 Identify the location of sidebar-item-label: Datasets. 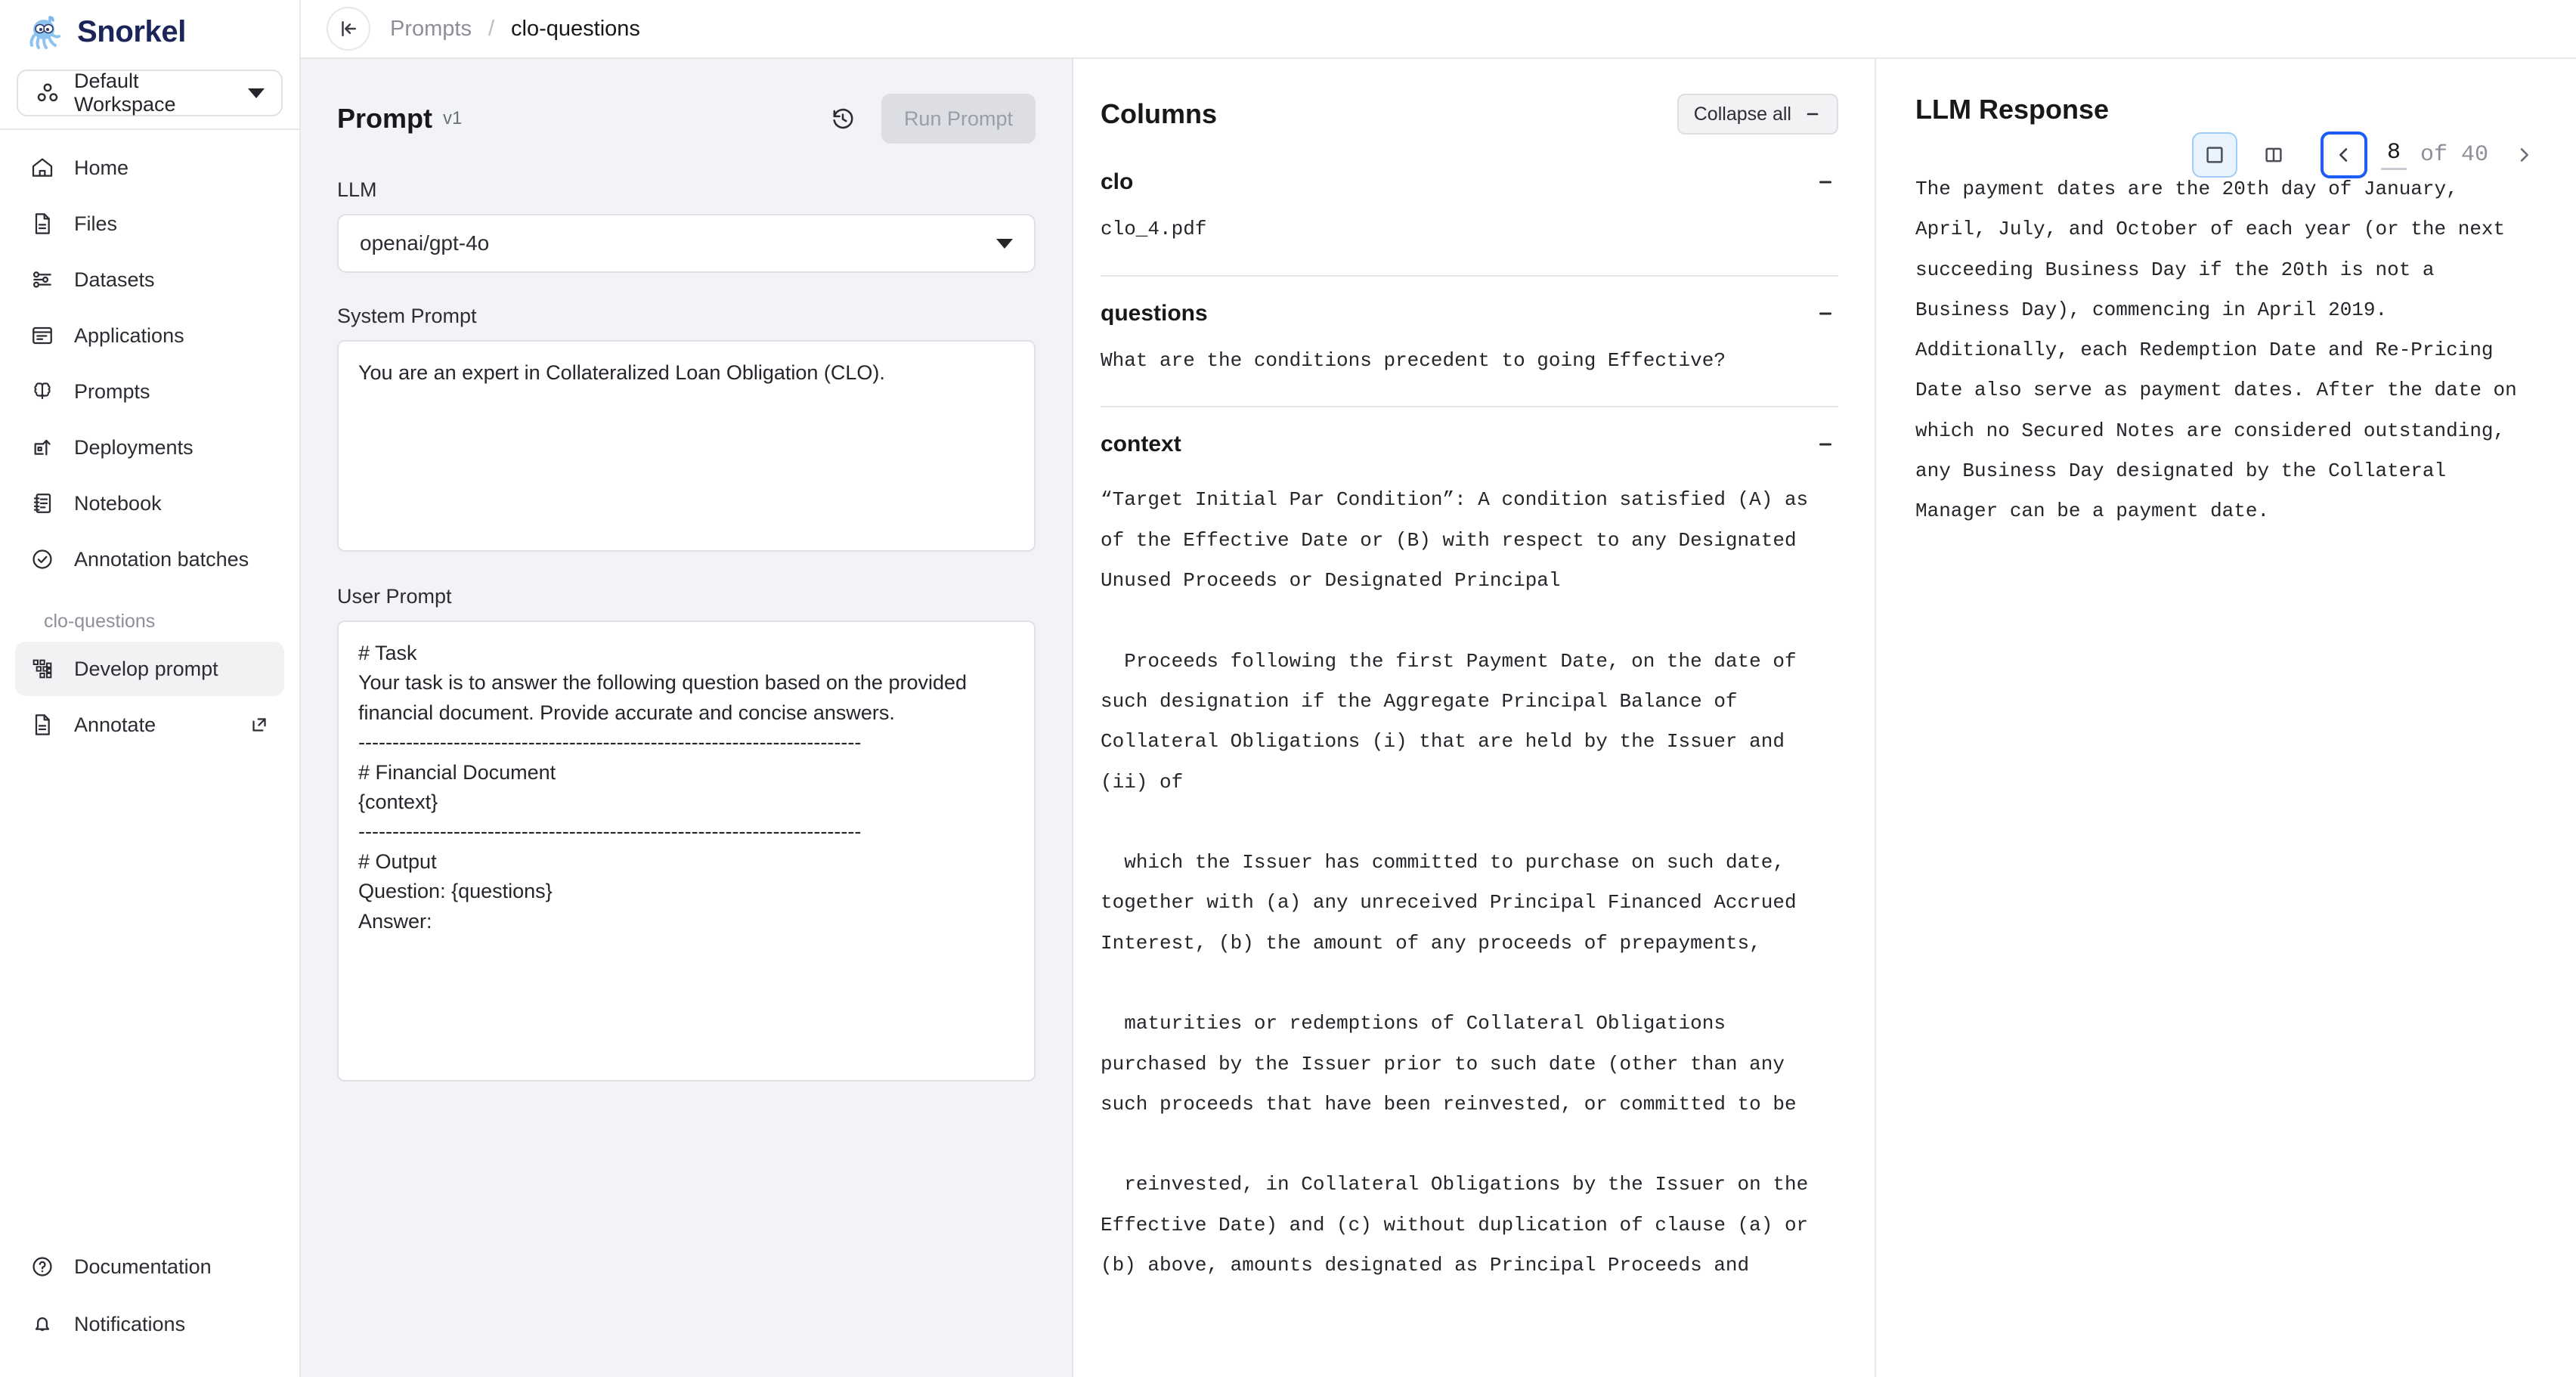
(114, 279).